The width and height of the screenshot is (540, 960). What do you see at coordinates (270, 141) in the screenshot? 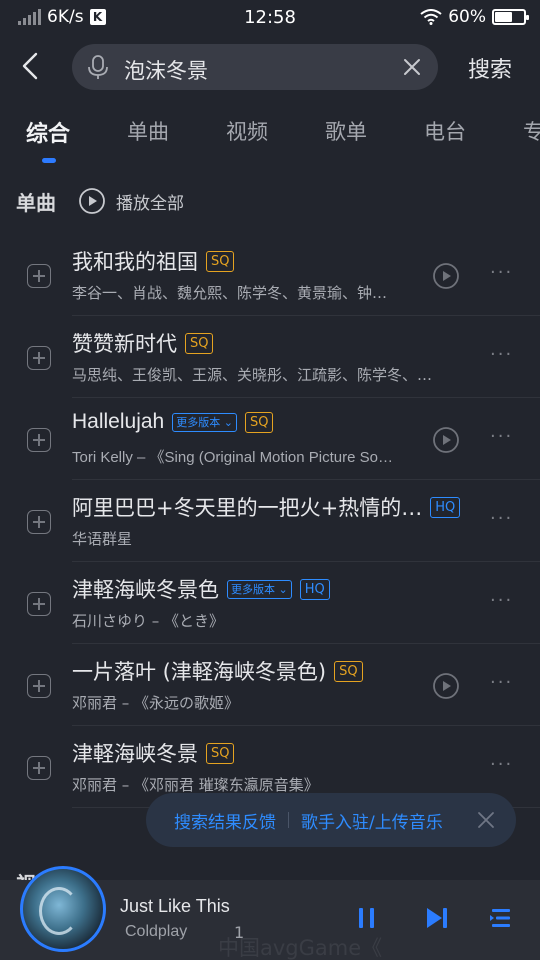
I see `result-tabs: 综合 单曲 视频 歌单 电台 专` at bounding box center [270, 141].